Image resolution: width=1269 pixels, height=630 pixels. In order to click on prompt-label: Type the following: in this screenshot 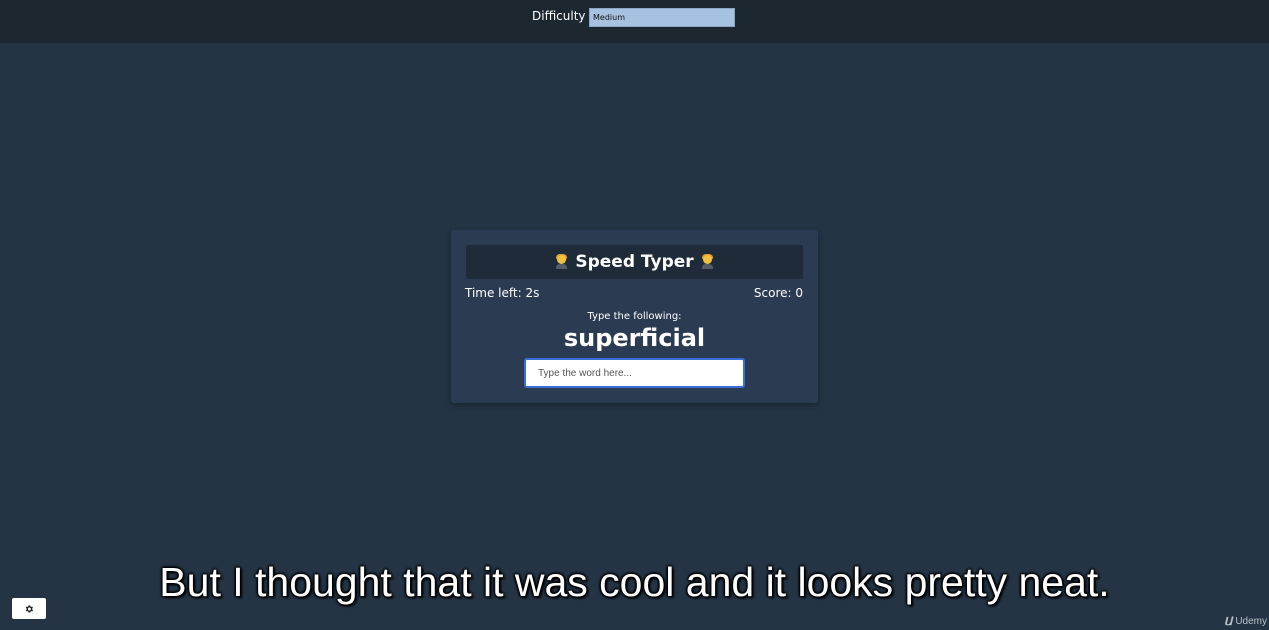, I will do `click(634, 316)`.